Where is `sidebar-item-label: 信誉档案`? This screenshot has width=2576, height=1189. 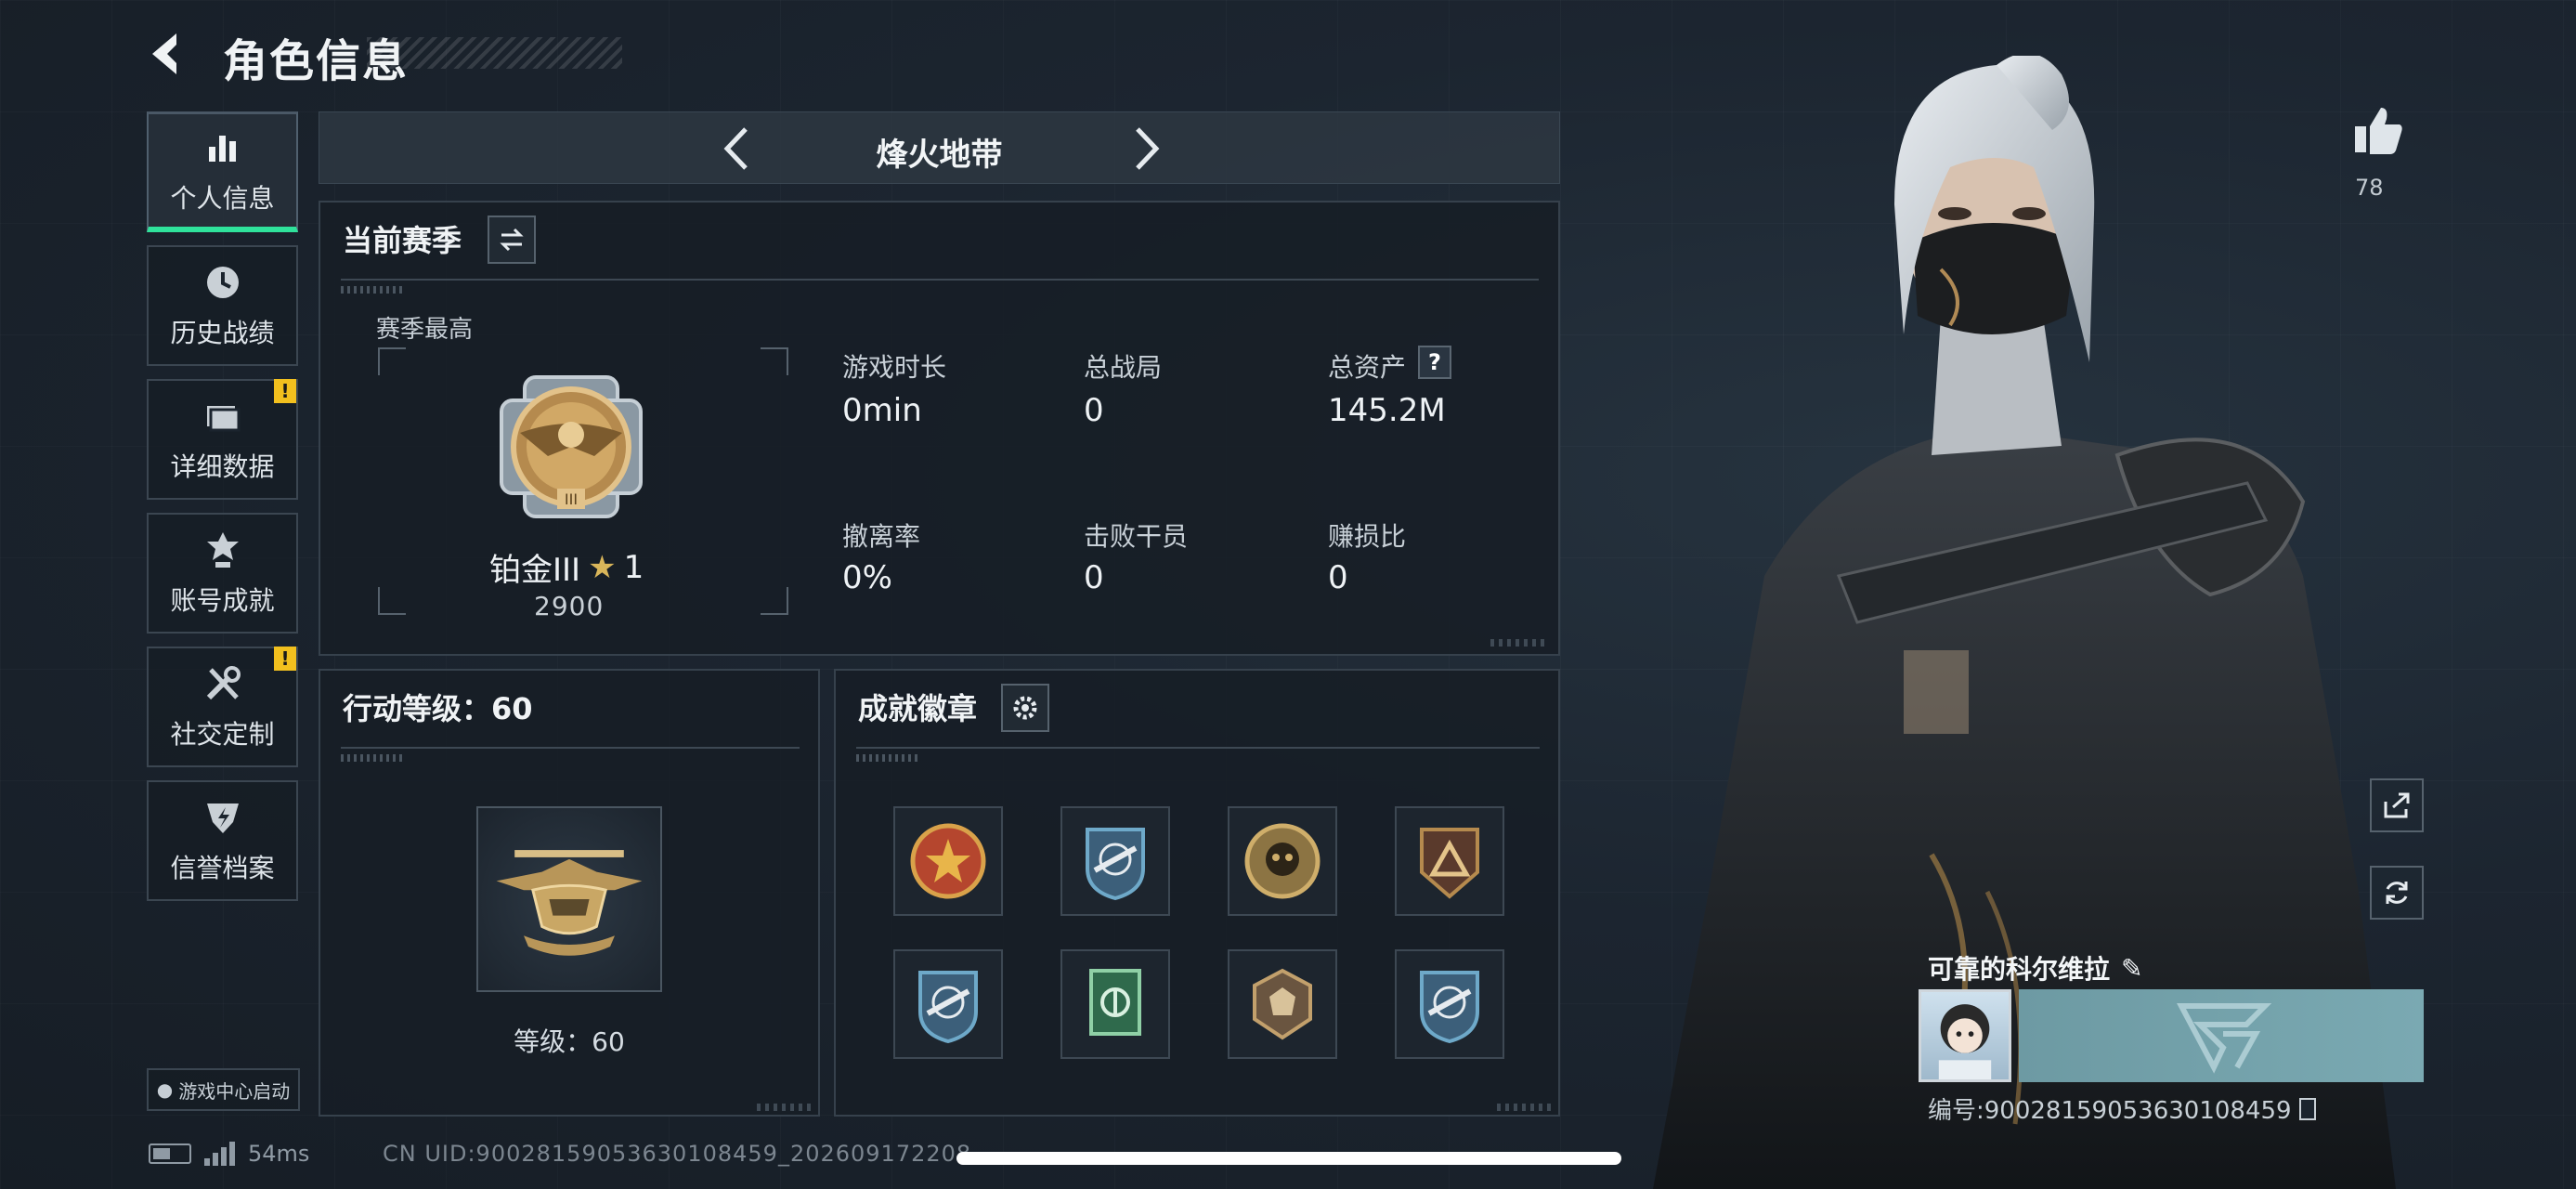
sidebar-item-label: 信誉档案 is located at coordinates (222, 868).